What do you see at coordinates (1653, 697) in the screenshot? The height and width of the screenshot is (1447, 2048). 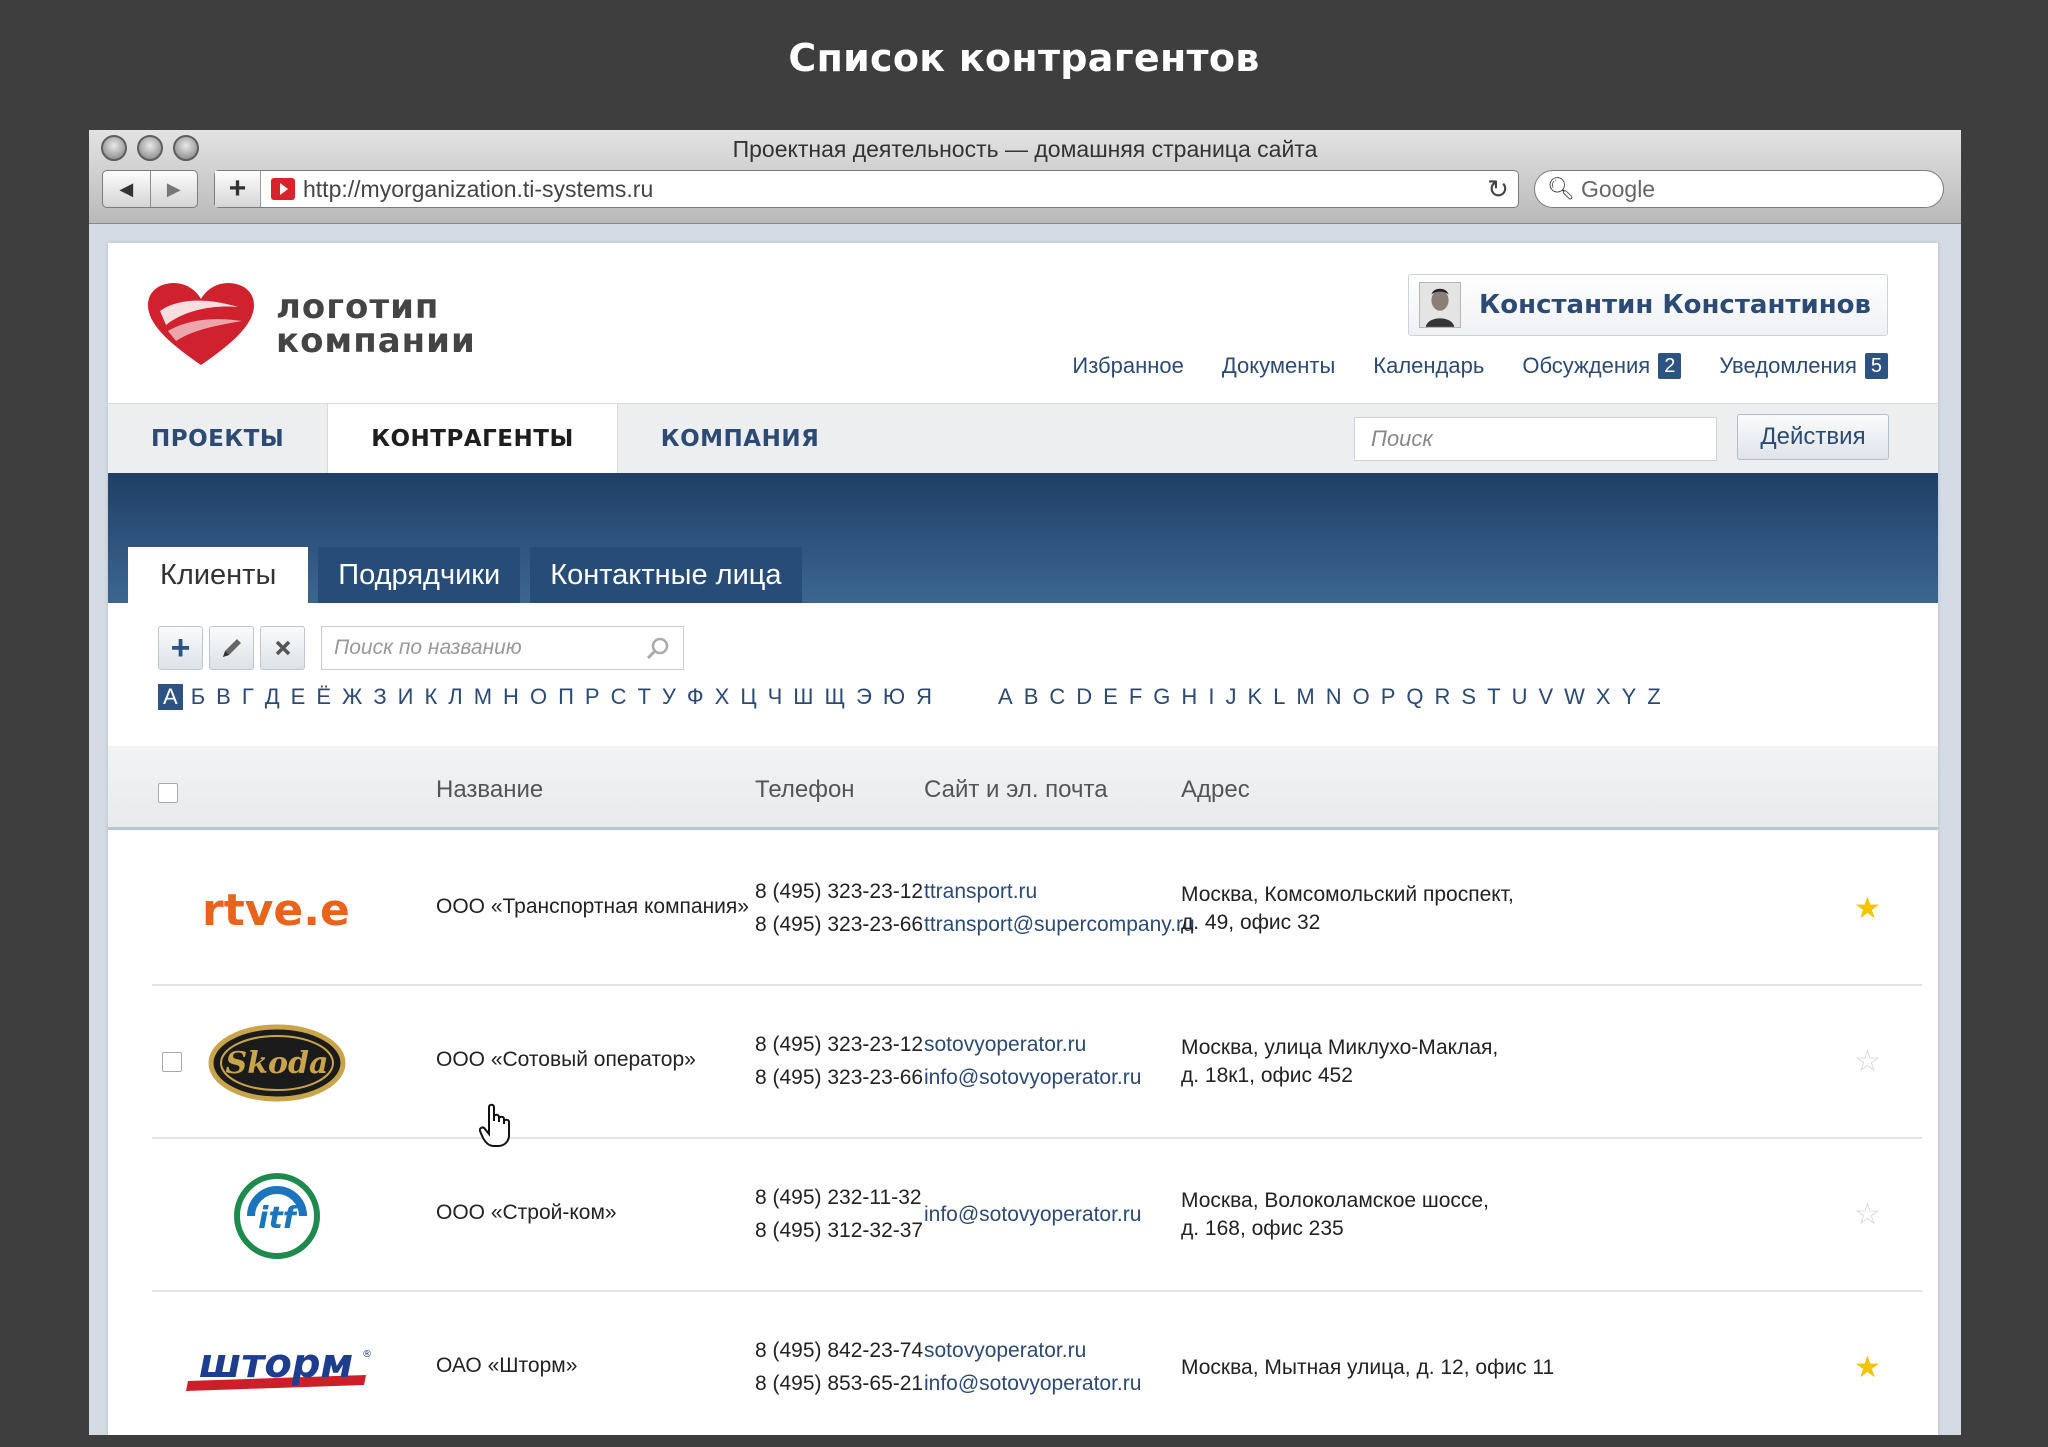 I see `letter-filter: Z` at bounding box center [1653, 697].